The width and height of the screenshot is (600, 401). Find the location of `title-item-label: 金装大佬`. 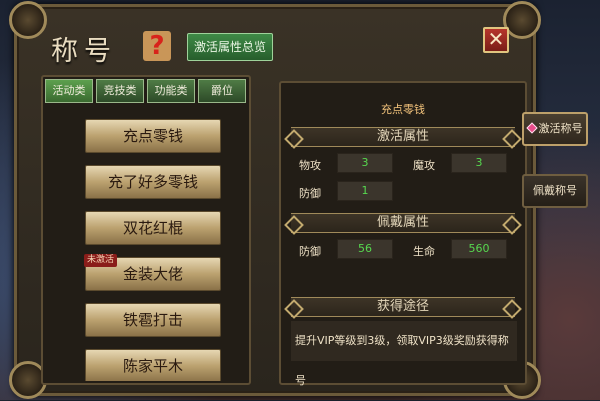

title-item-label: 金装大佬 is located at coordinates (152, 274).